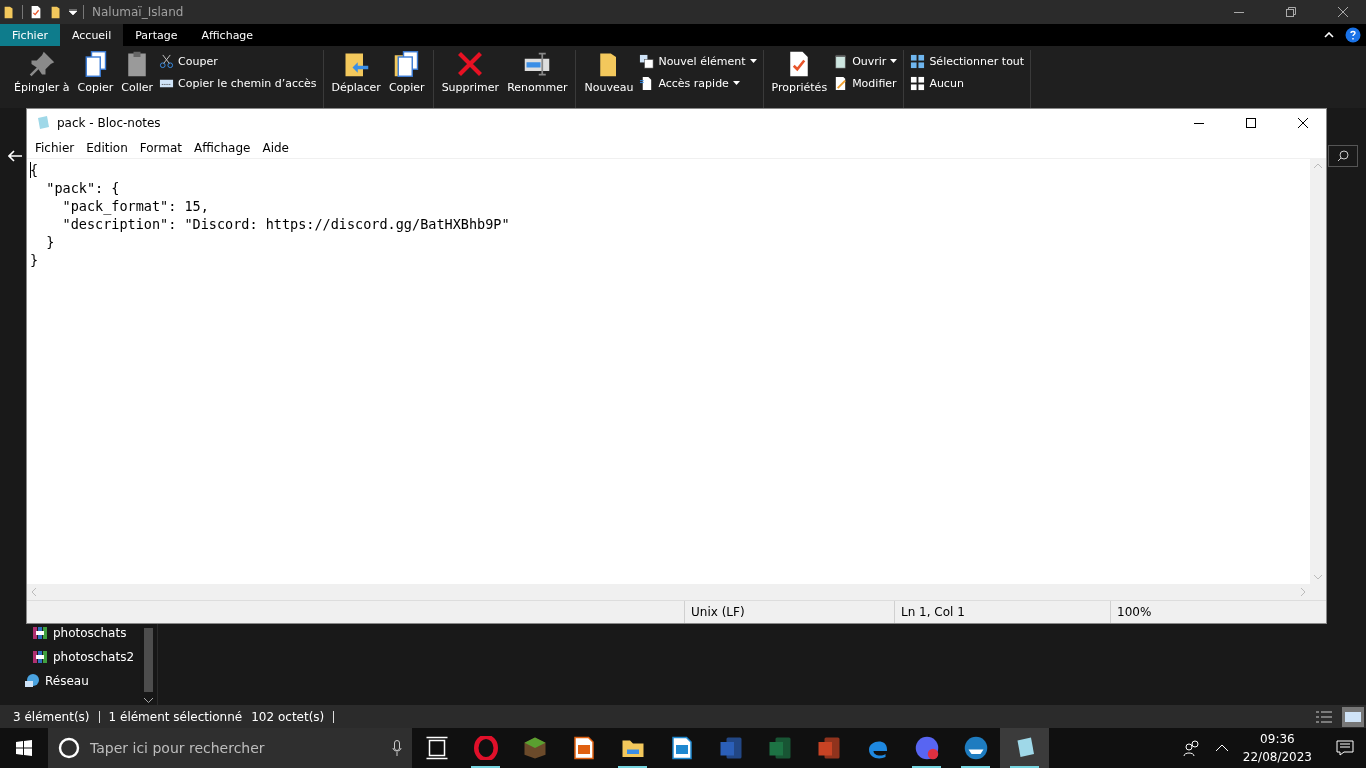 The height and width of the screenshot is (768, 1366). What do you see at coordinates (1353, 716) in the screenshot?
I see `thumbnail-view-icon` at bounding box center [1353, 716].